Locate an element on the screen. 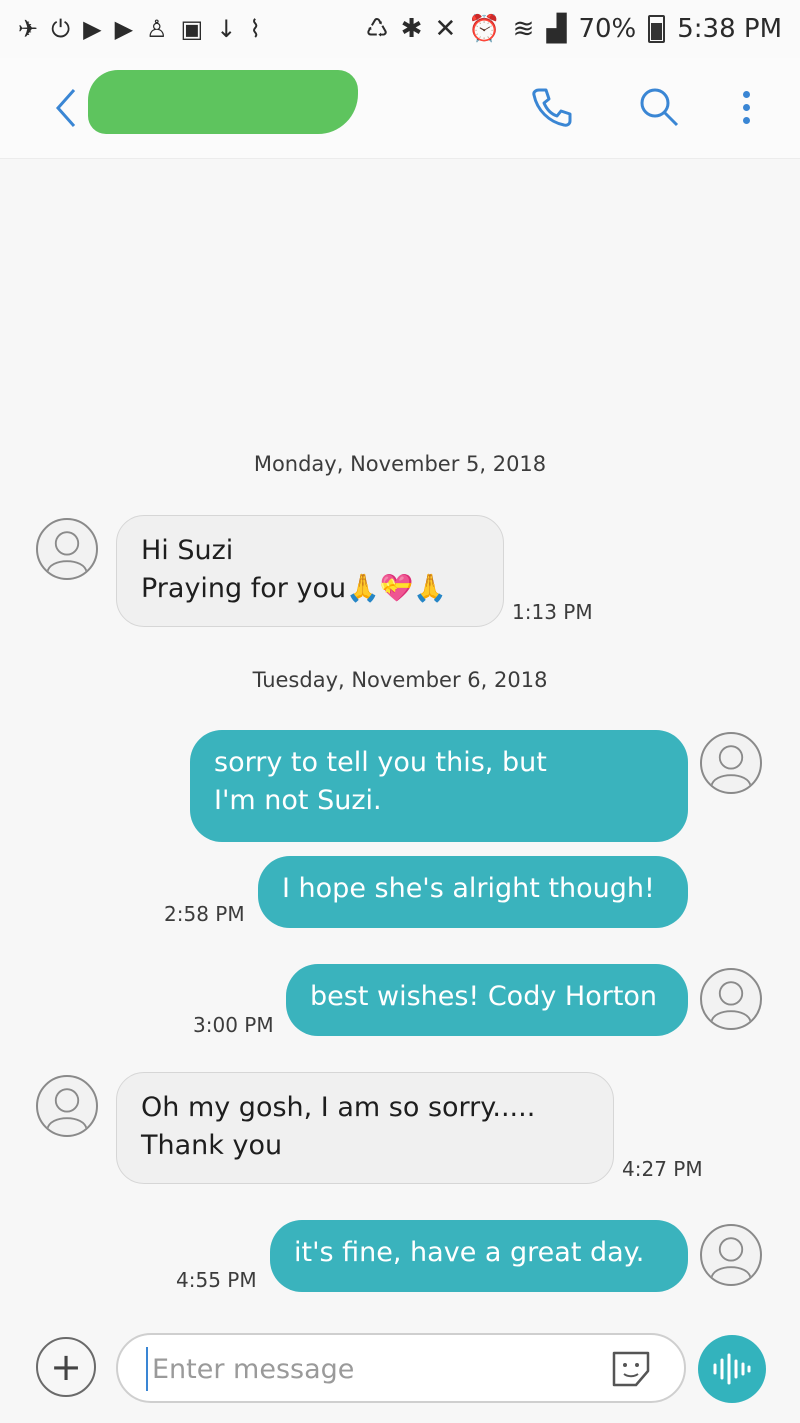 This screenshot has width=800, height=1423. sticker-icon is located at coordinates (631, 1369).